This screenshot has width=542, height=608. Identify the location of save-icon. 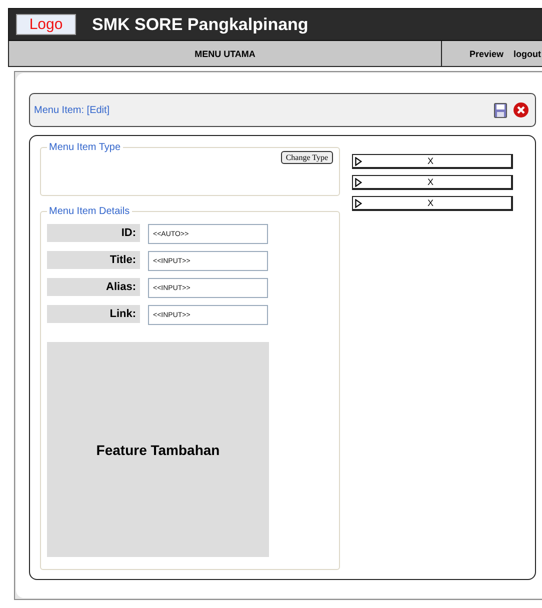
(500, 110).